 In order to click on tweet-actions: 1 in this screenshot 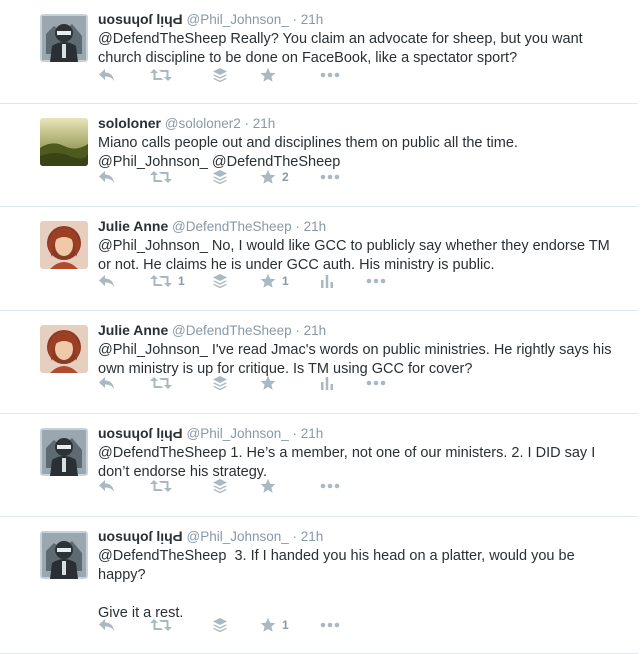, I will do `click(224, 625)`.